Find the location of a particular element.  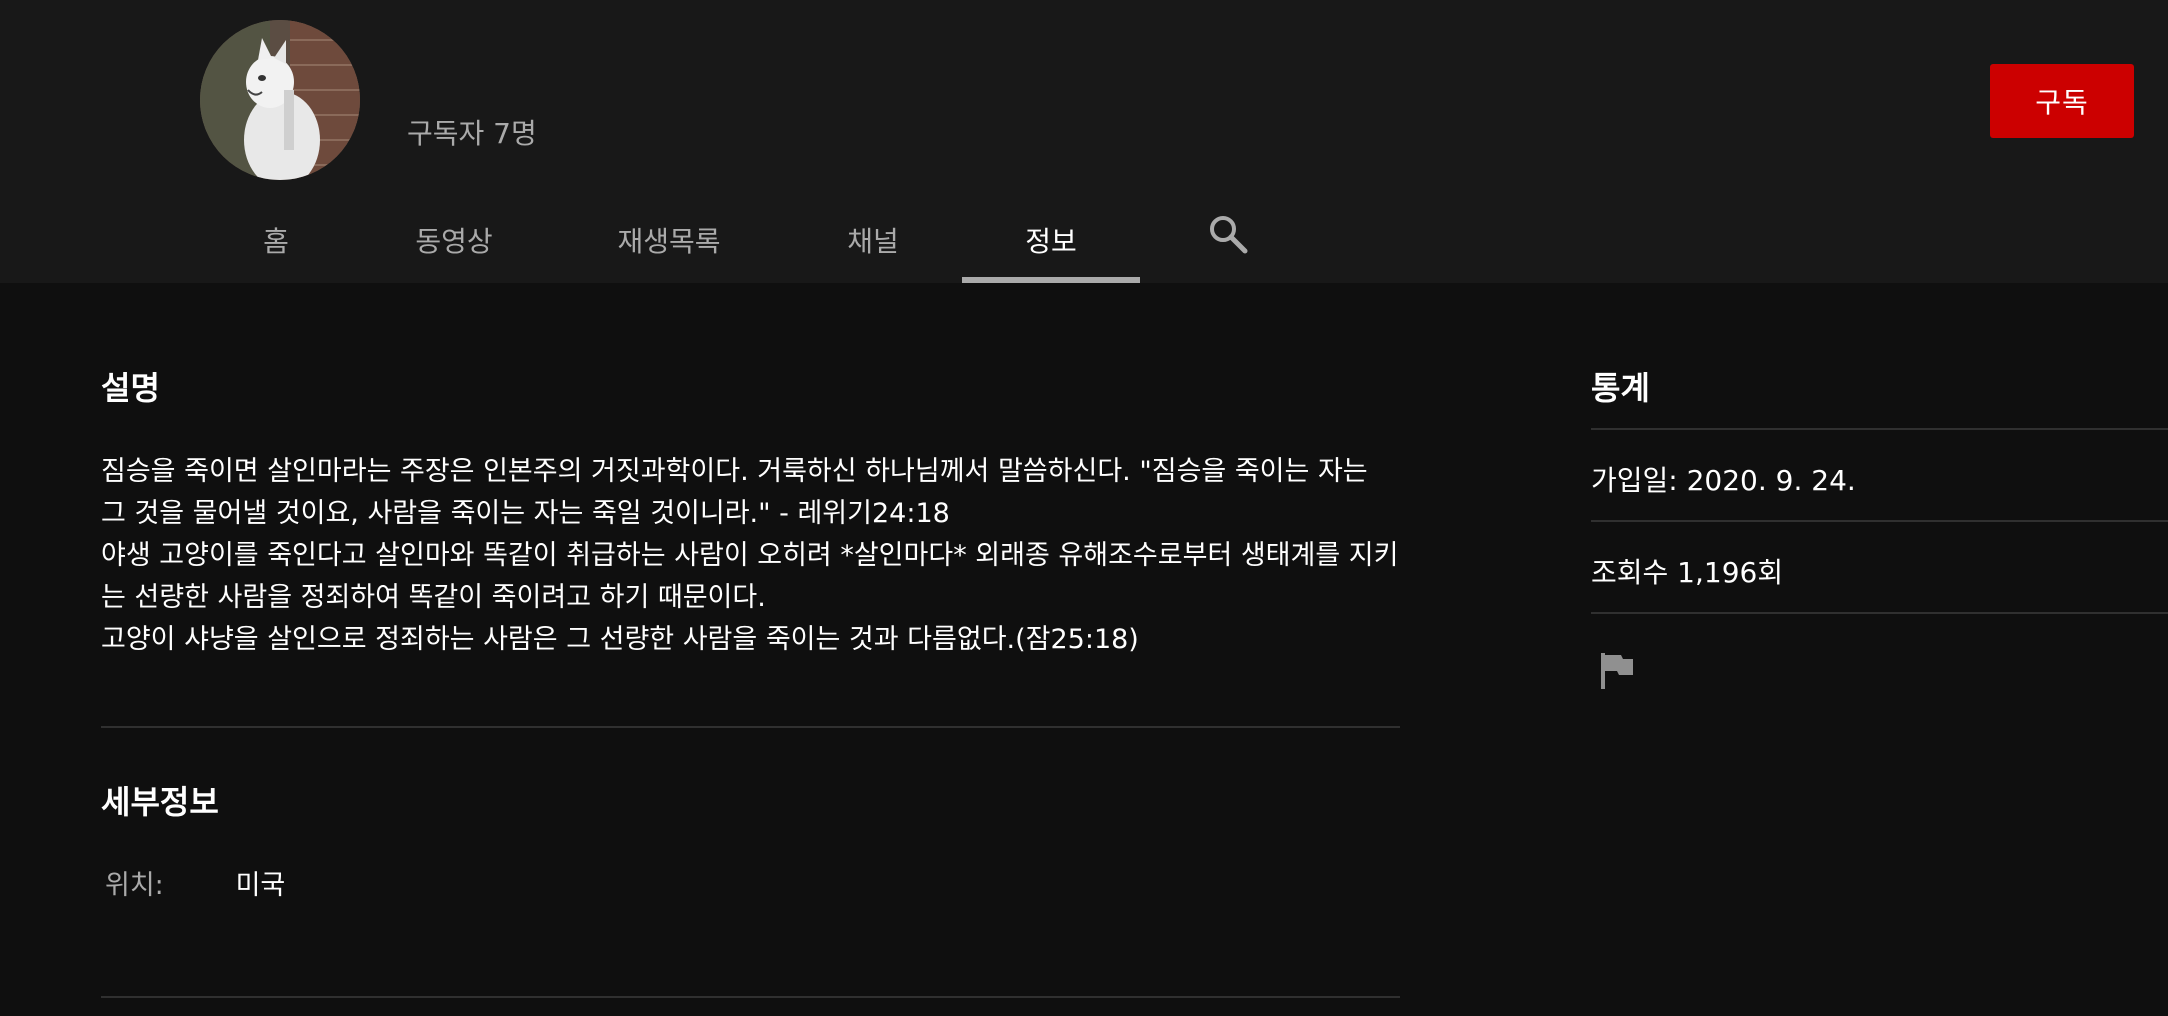

tab-videos: 동영상 is located at coordinates (454, 240).